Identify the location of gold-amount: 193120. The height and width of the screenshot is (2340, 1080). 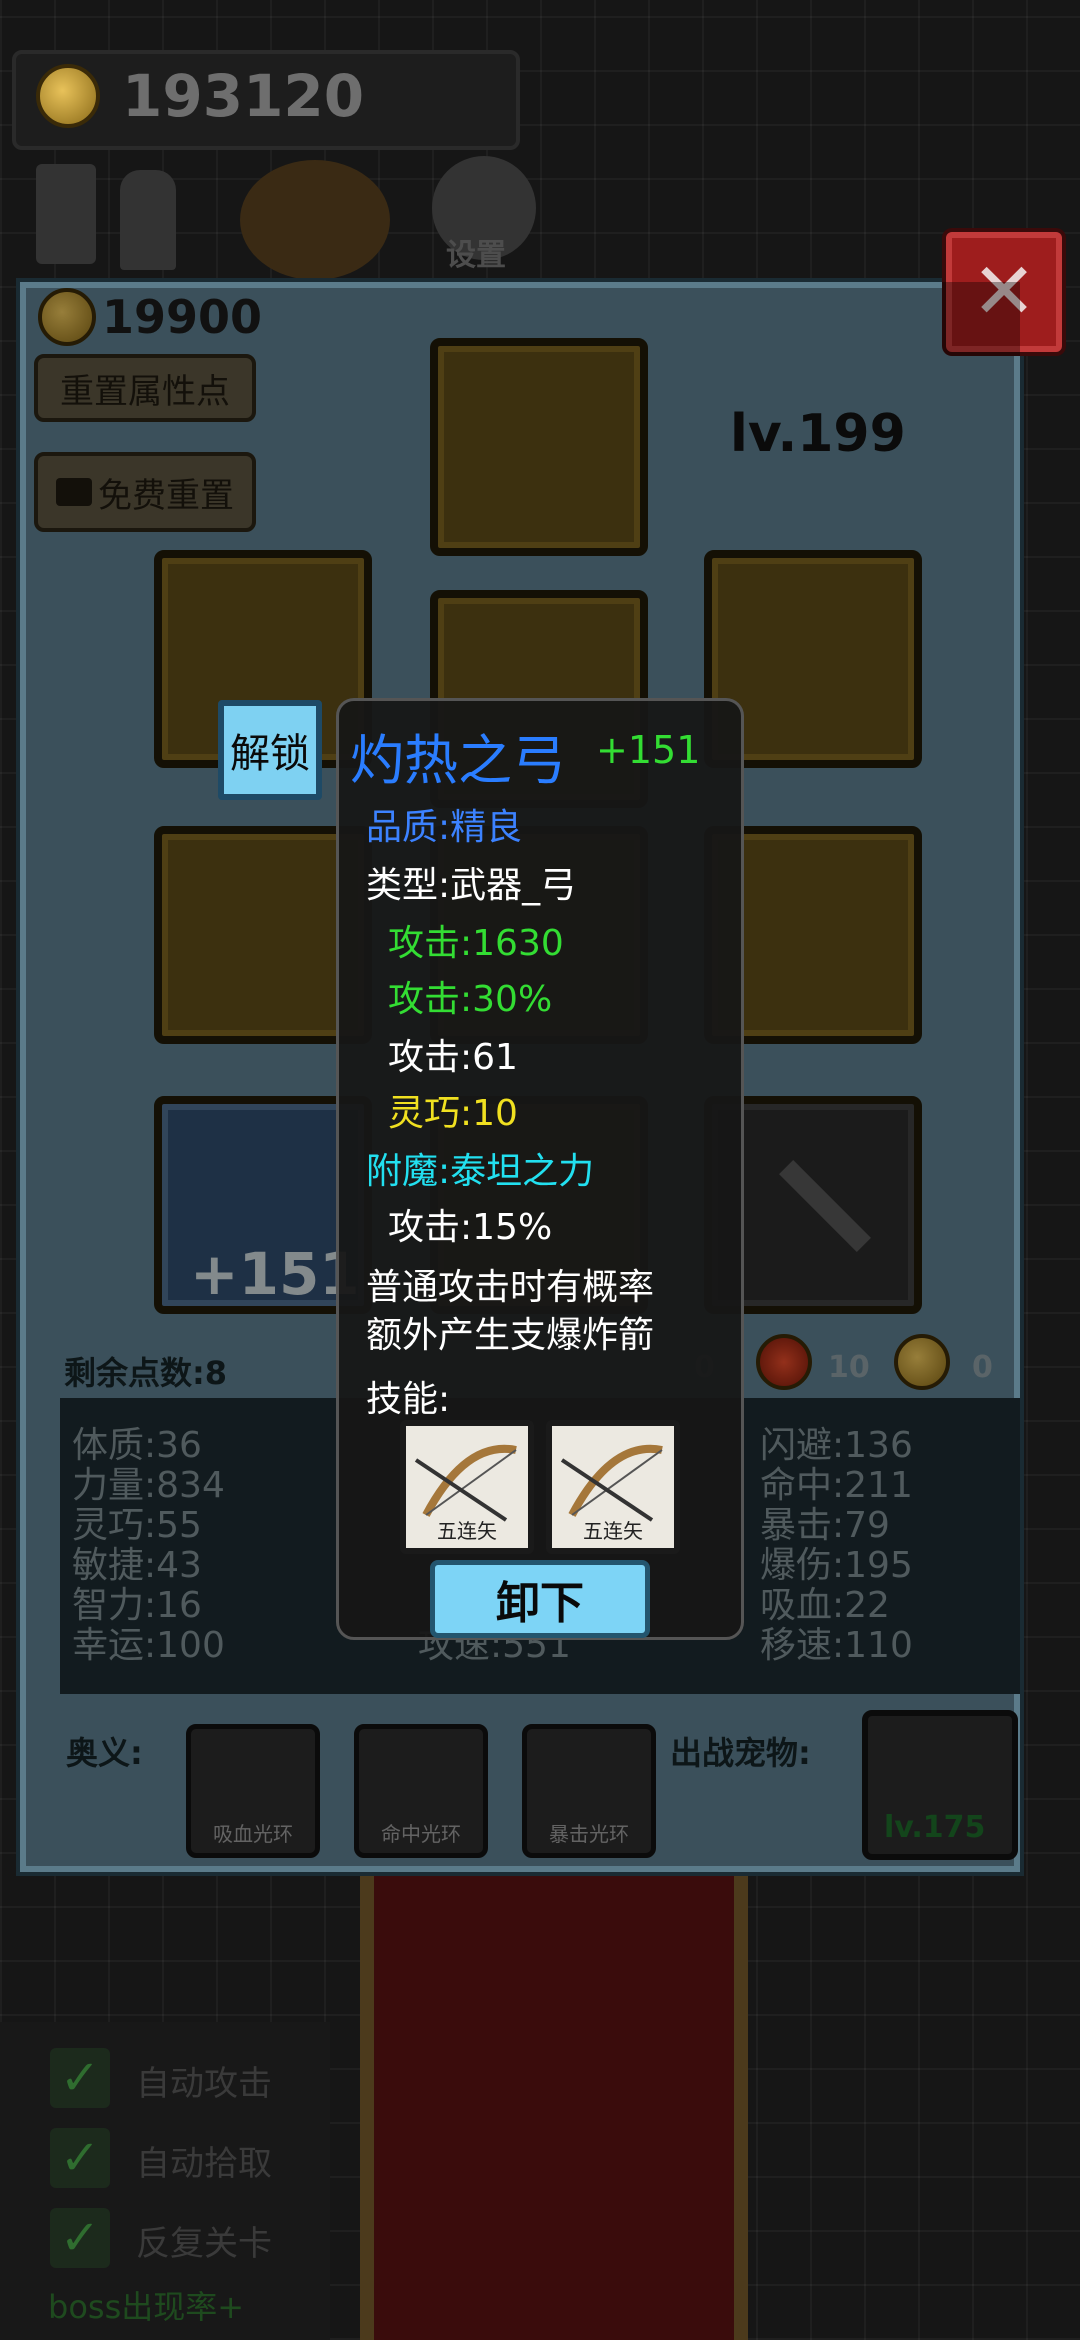
(243, 96).